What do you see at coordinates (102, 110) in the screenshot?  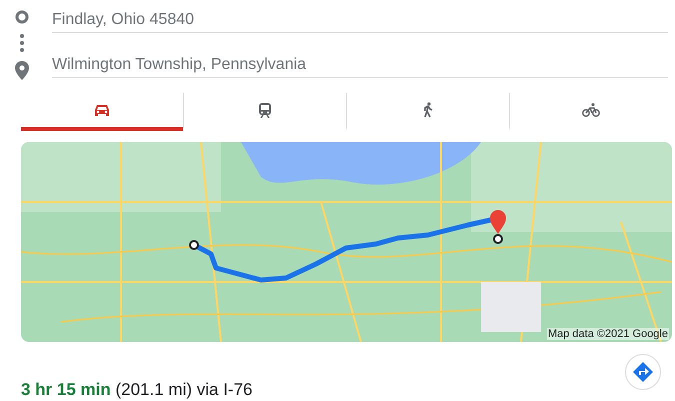 I see `car-icon` at bounding box center [102, 110].